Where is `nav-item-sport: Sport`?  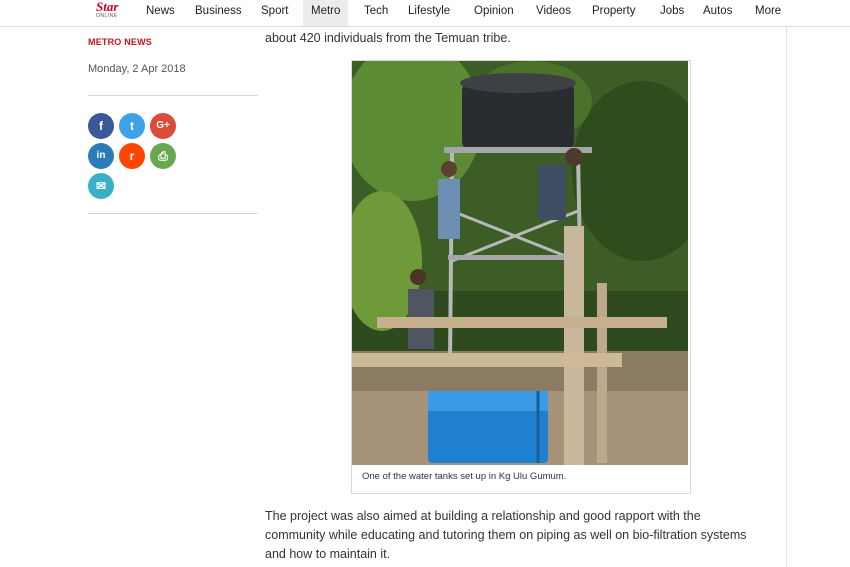 nav-item-sport: Sport is located at coordinates (275, 13).